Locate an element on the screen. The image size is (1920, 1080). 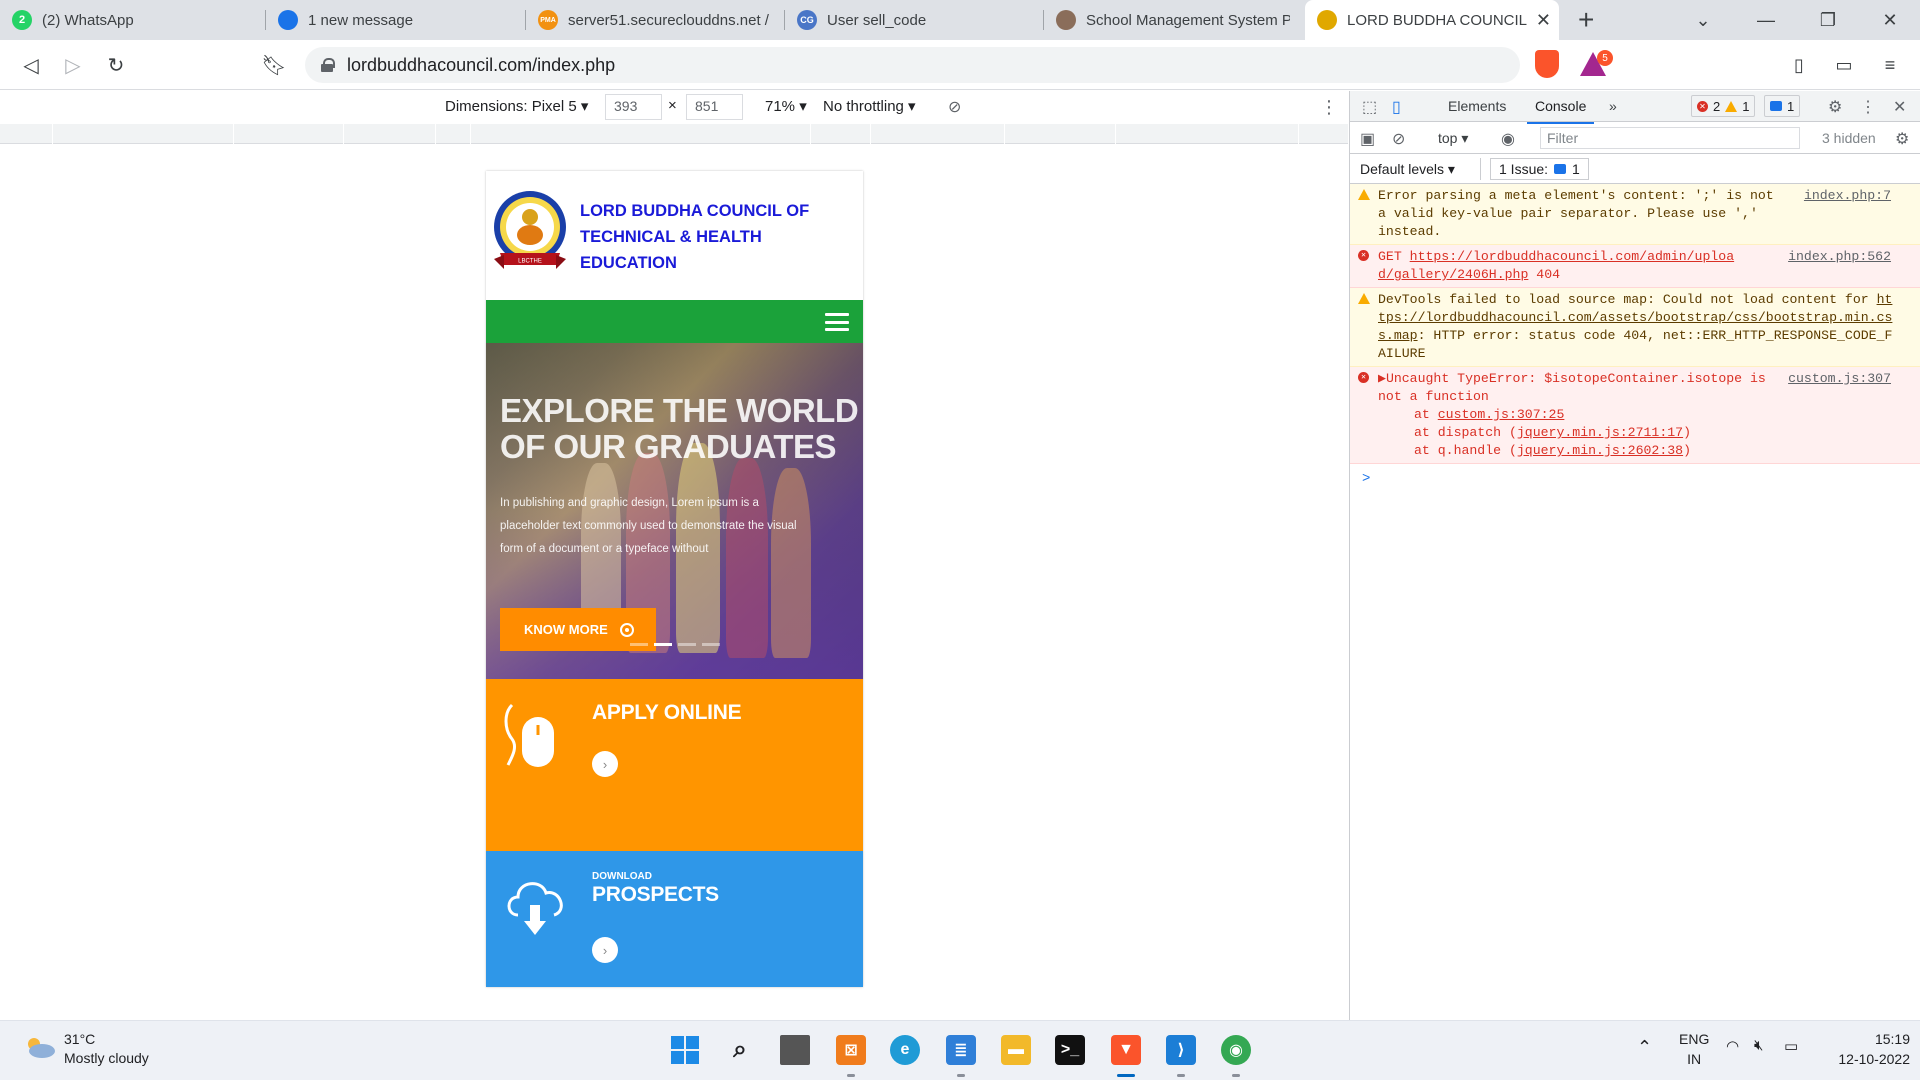
inspect-element-icon: ⬚ is located at coordinates (1369, 107).